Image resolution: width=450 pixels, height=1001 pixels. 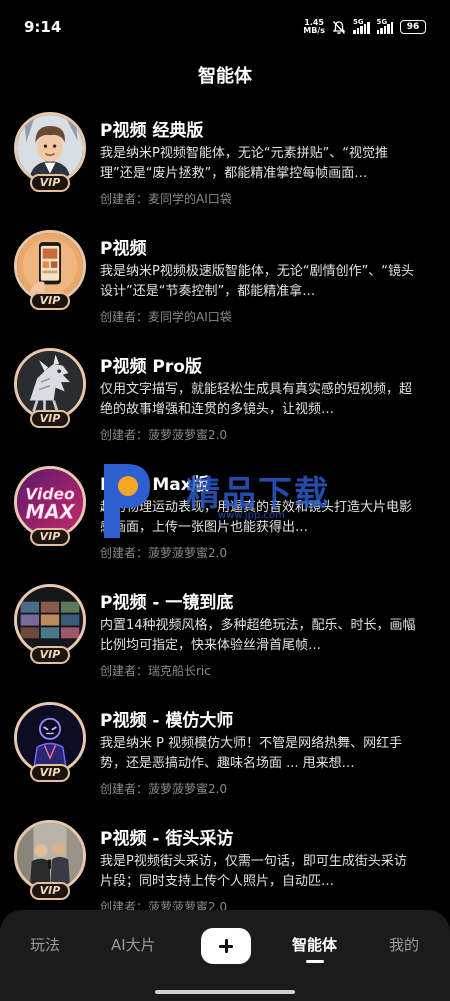 What do you see at coordinates (155, 671) in the screenshot?
I see `agent-creator: 创建者：瑞克船长ric` at bounding box center [155, 671].